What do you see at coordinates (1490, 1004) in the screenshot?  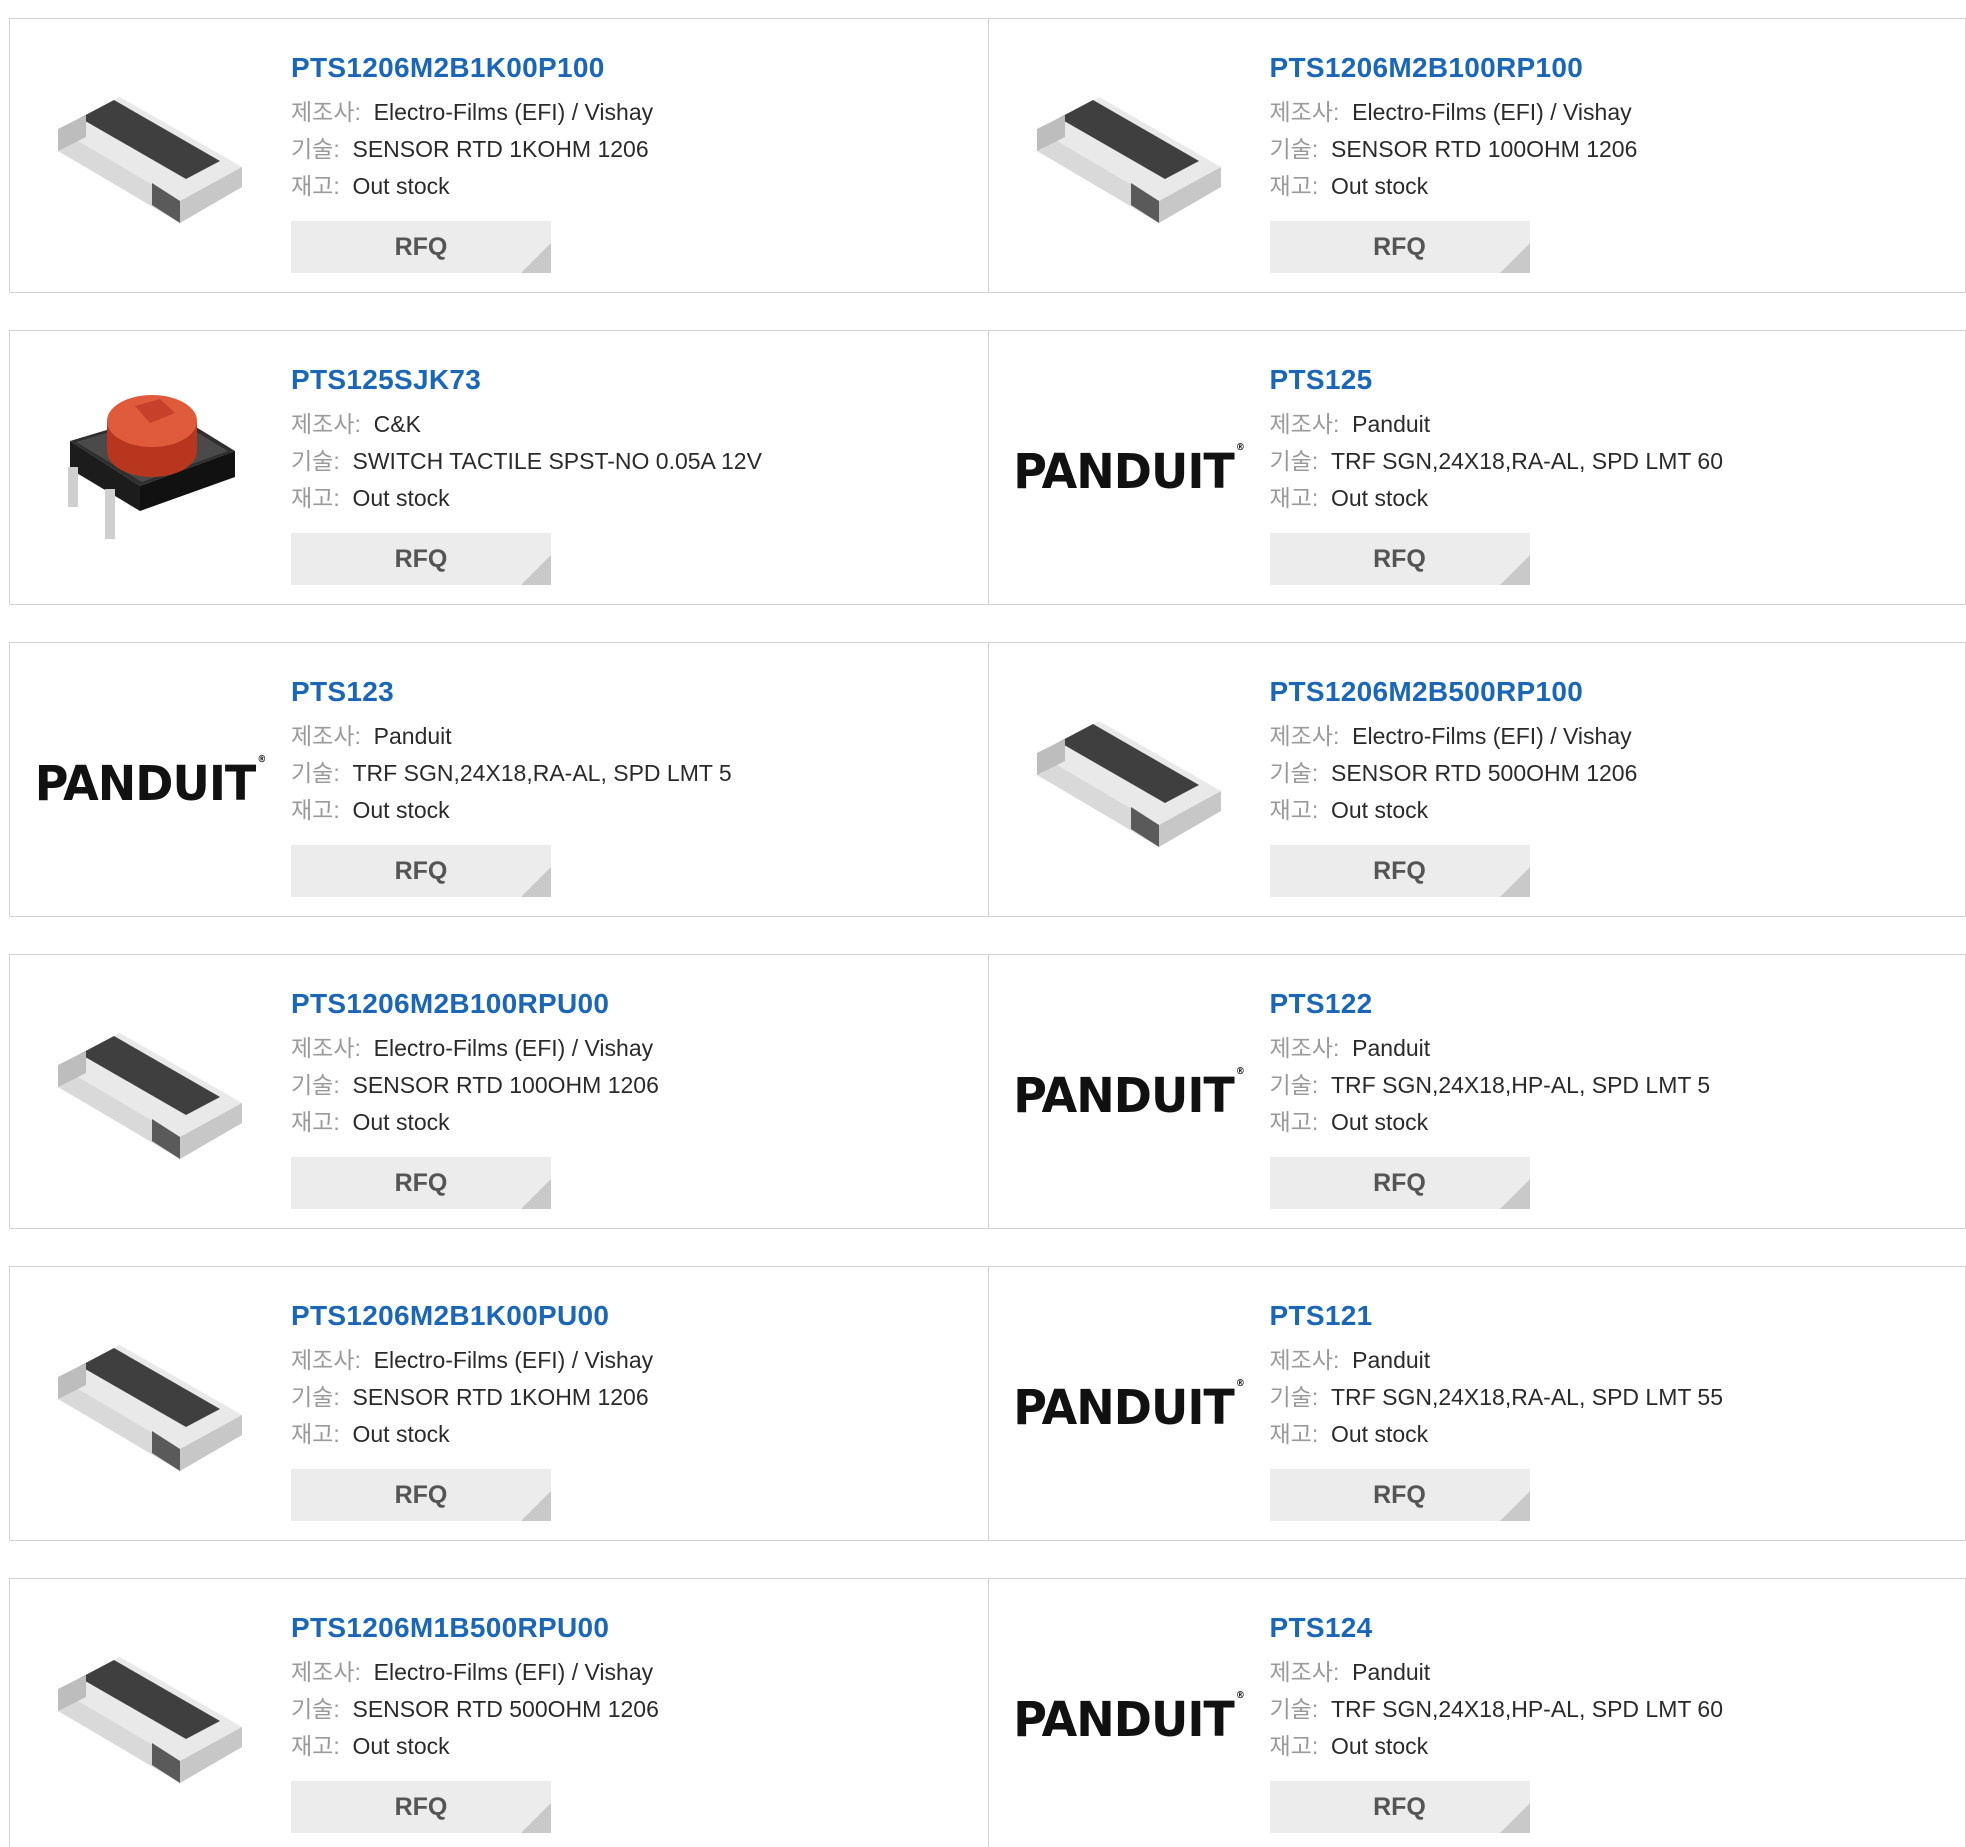 I see `part-number-link: PTS122` at bounding box center [1490, 1004].